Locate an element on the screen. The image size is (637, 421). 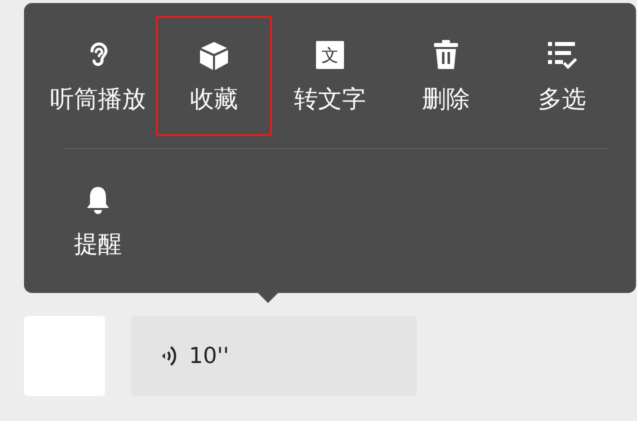
menu-item: 提醒 is located at coordinates (98, 221).